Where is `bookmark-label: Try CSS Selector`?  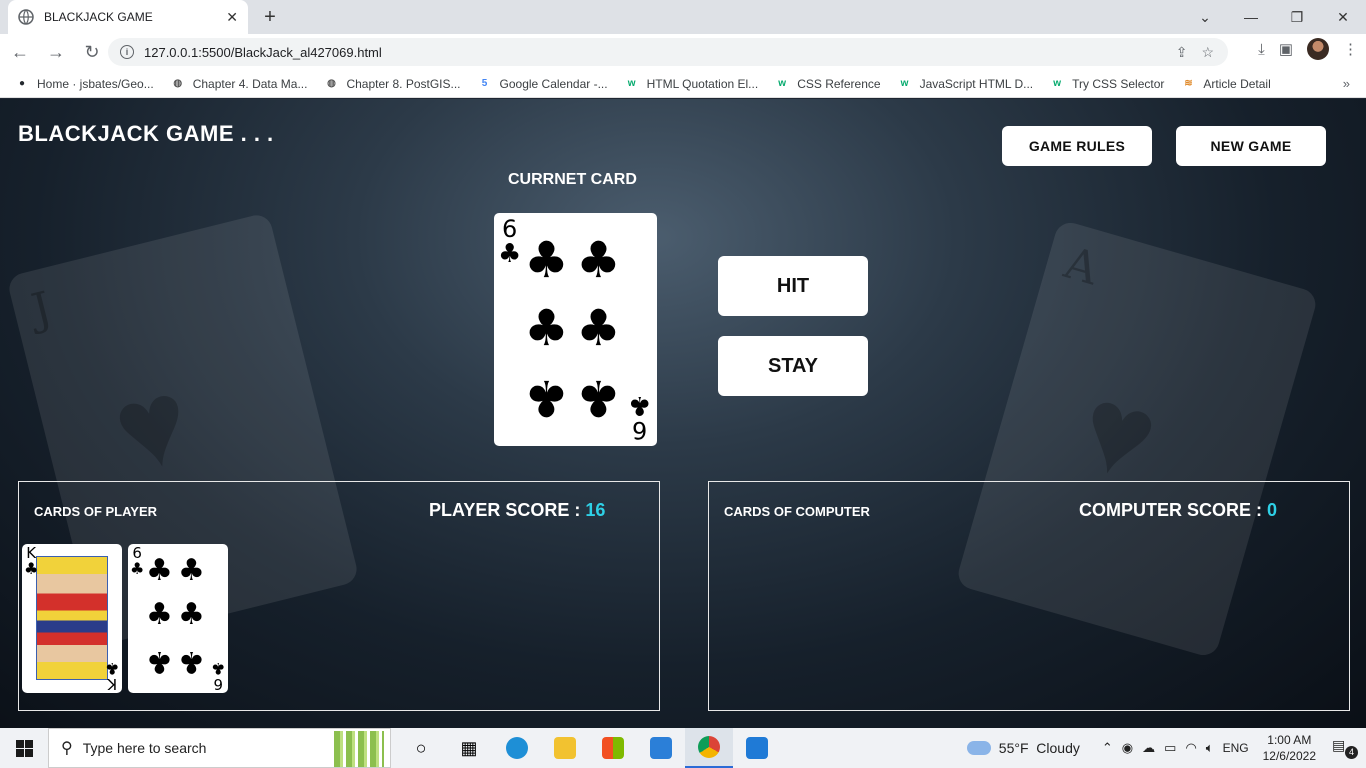
bookmark-label: Try CSS Selector is located at coordinates (1118, 83).